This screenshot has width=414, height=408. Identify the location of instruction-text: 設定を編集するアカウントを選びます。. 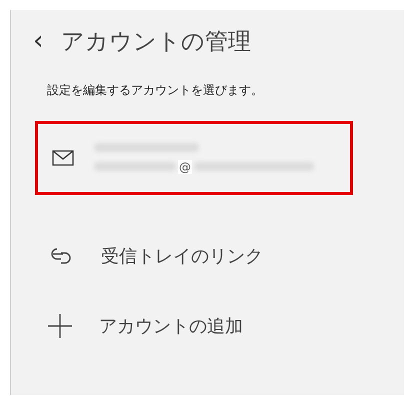
(155, 90).